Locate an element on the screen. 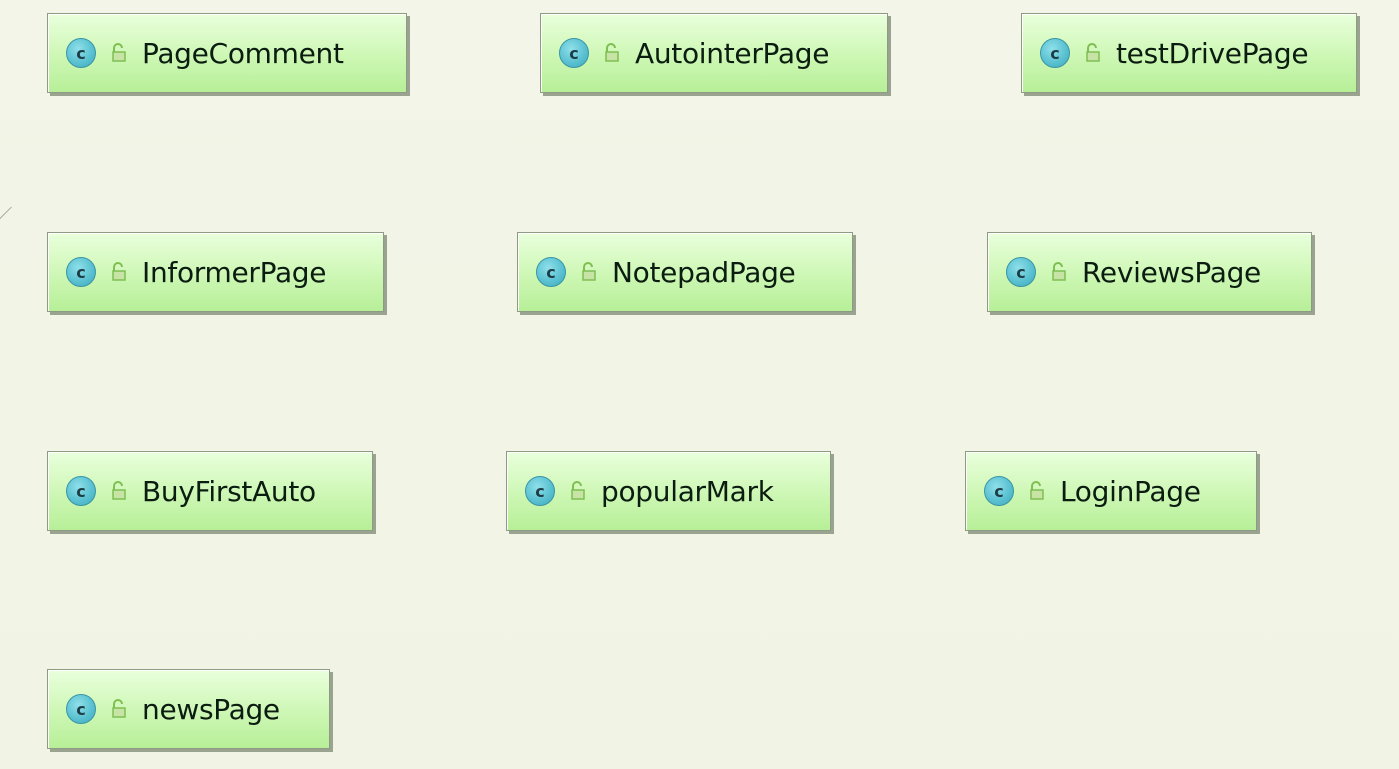 The image size is (1399, 769). class-name: AutointerPage is located at coordinates (732, 53).